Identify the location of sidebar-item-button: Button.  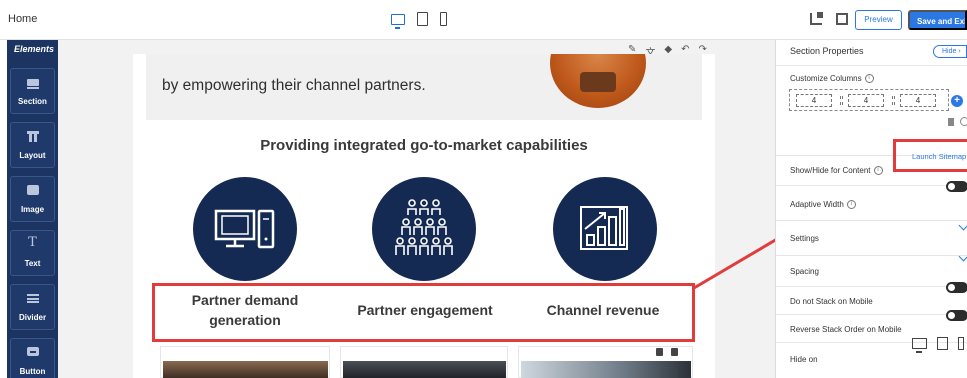
(32, 358).